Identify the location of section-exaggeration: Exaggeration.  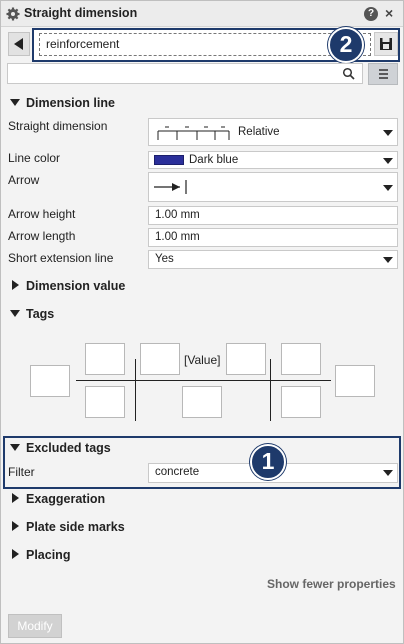
(58, 499).